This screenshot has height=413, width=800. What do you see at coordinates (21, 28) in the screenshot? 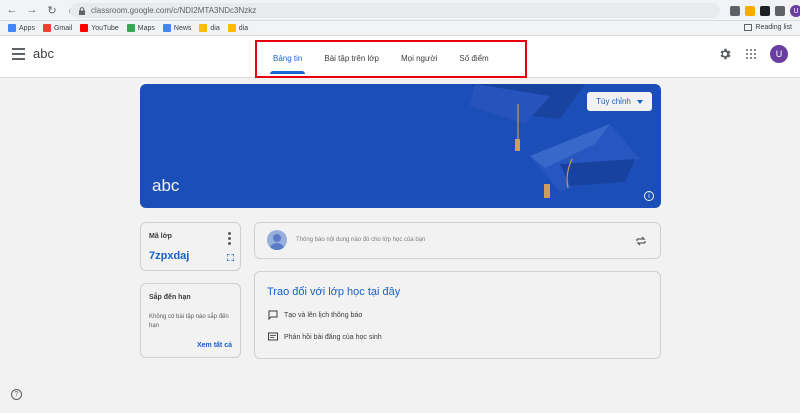
I see `bookmark-apps: Apps` at bounding box center [21, 28].